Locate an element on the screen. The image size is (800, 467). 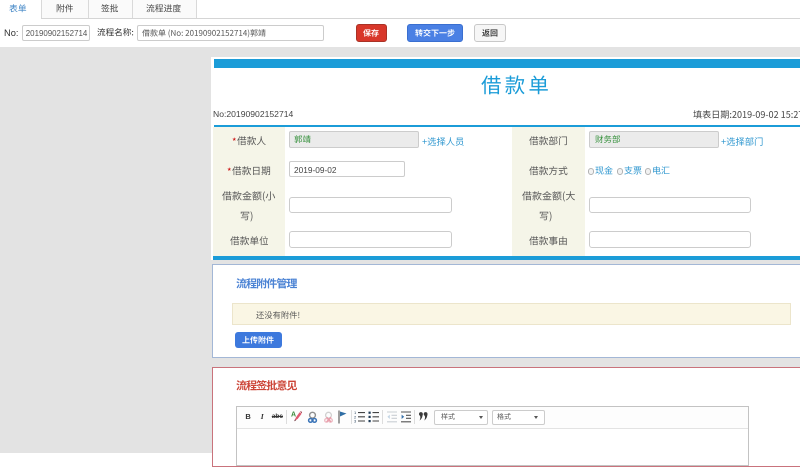
svg-text: 3 is located at coordinates (355, 421).